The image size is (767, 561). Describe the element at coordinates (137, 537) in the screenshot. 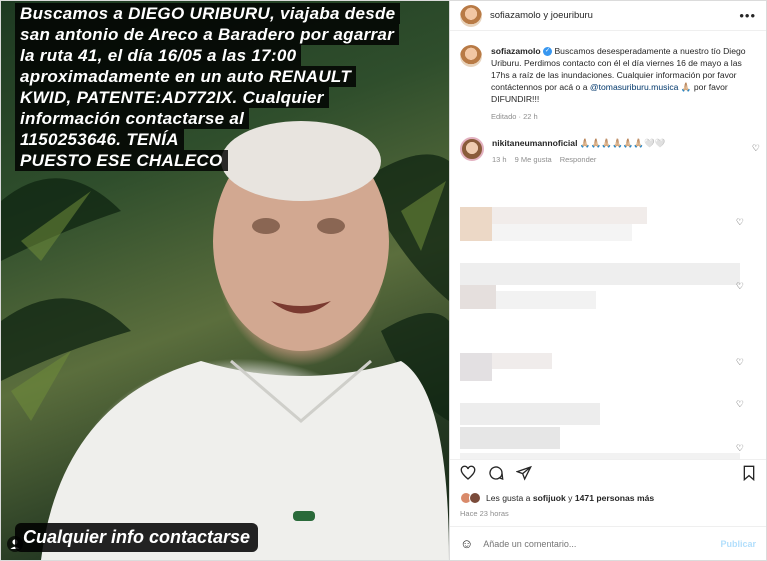

I see `media-bottom-caption: Cualquier info contactarse` at that location.